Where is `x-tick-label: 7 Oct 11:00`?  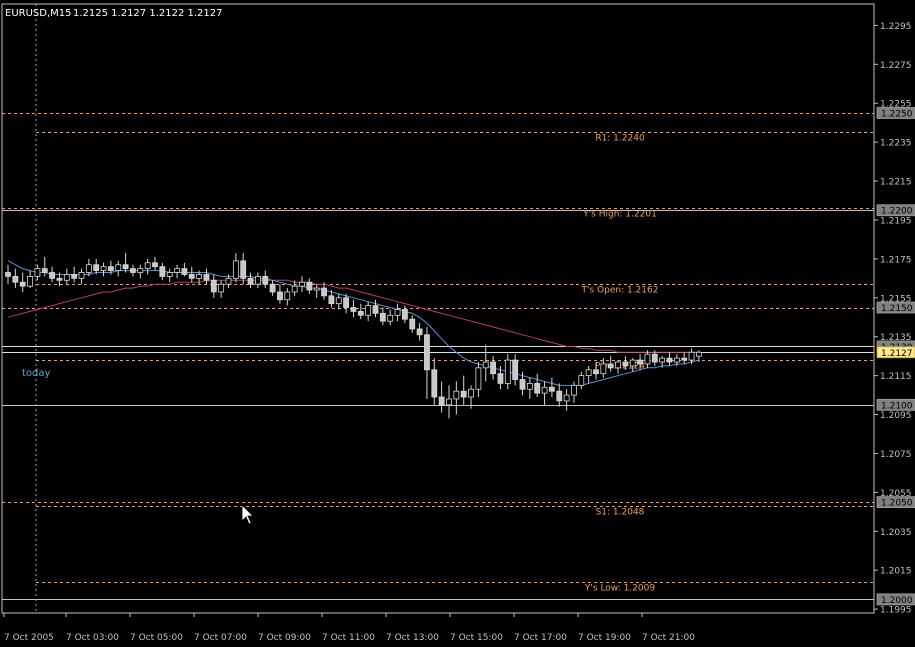 x-tick-label: 7 Oct 11:00 is located at coordinates (348, 638).